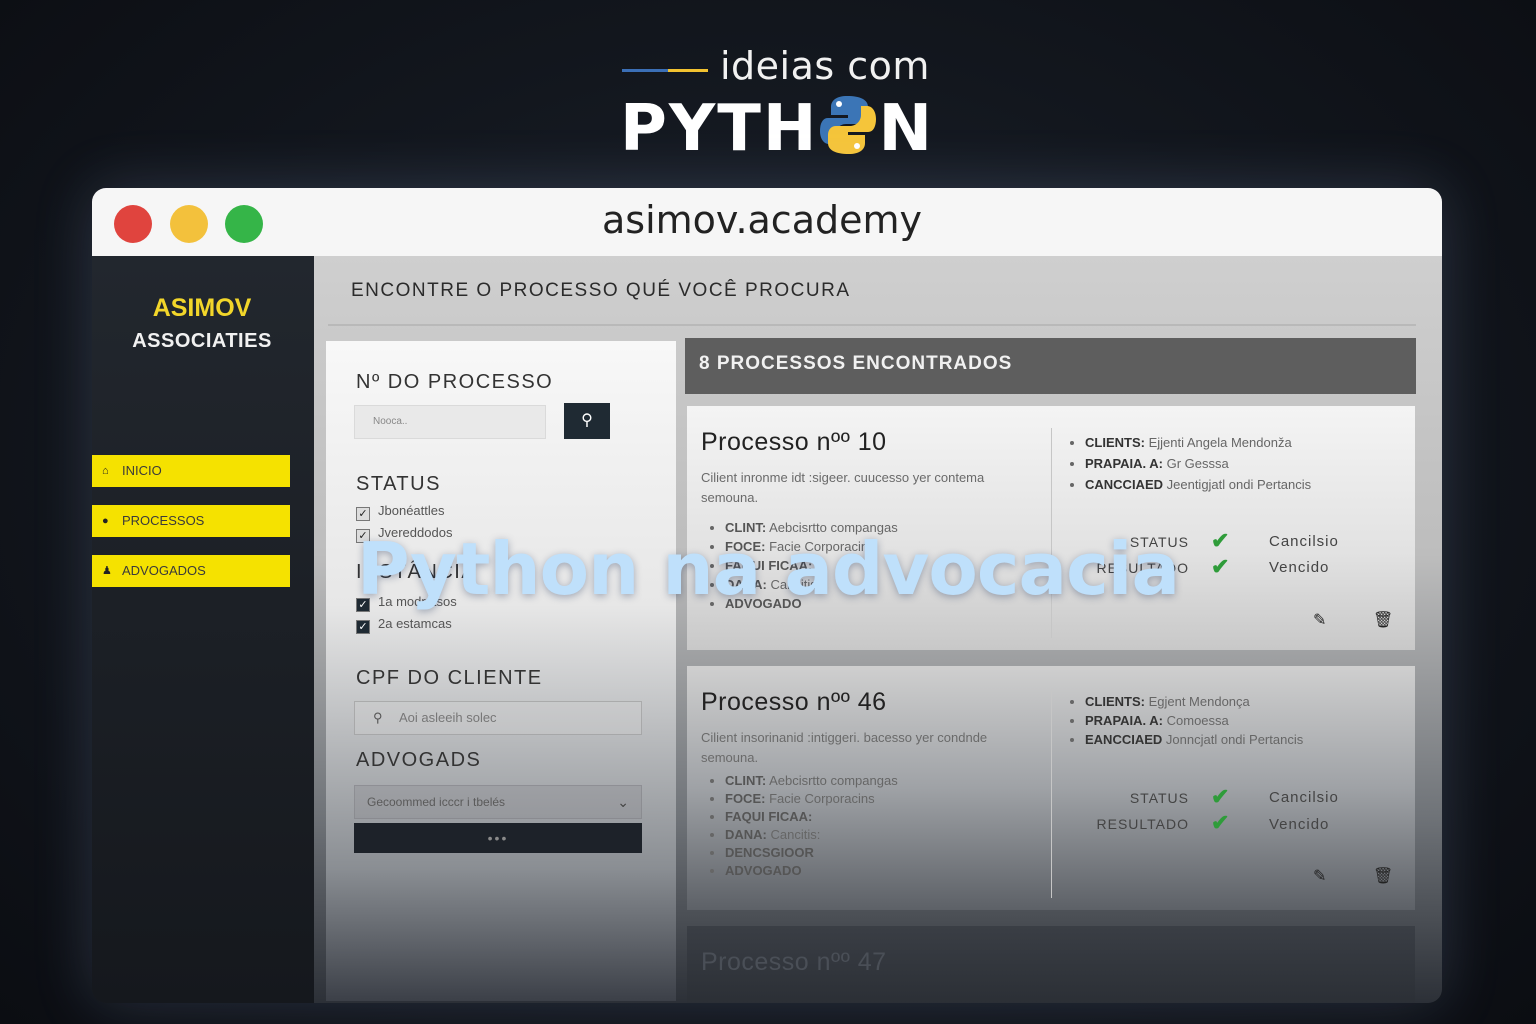  Describe the element at coordinates (762, 220) in the screenshot. I see `address-bar-url: asimov.academy` at that location.